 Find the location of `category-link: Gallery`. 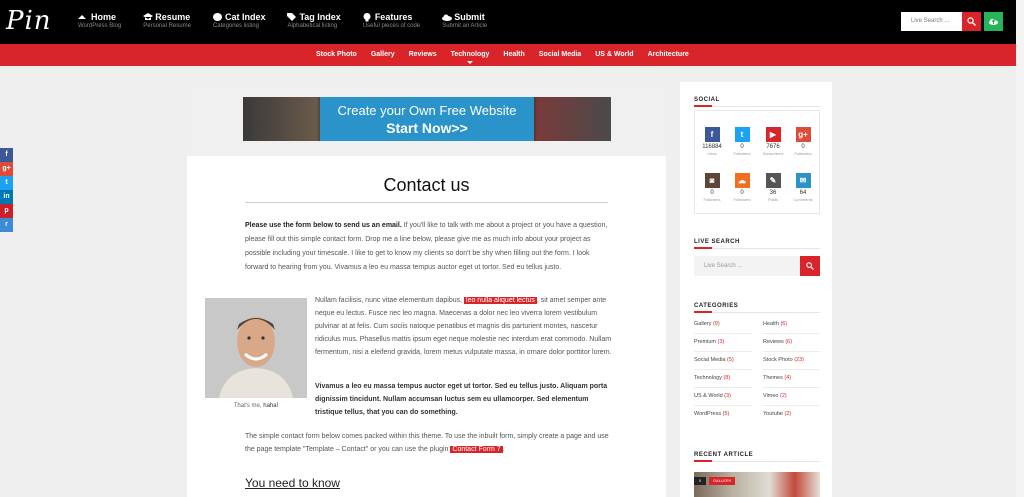

category-link: Gallery is located at coordinates (383, 54).